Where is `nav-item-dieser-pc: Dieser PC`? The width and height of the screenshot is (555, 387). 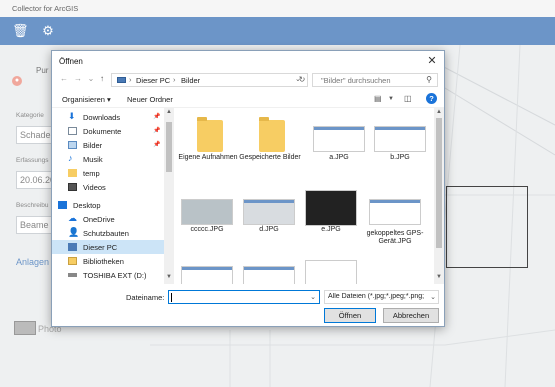
nav-item-dieser-pc: Dieser PC is located at coordinates (108, 247).